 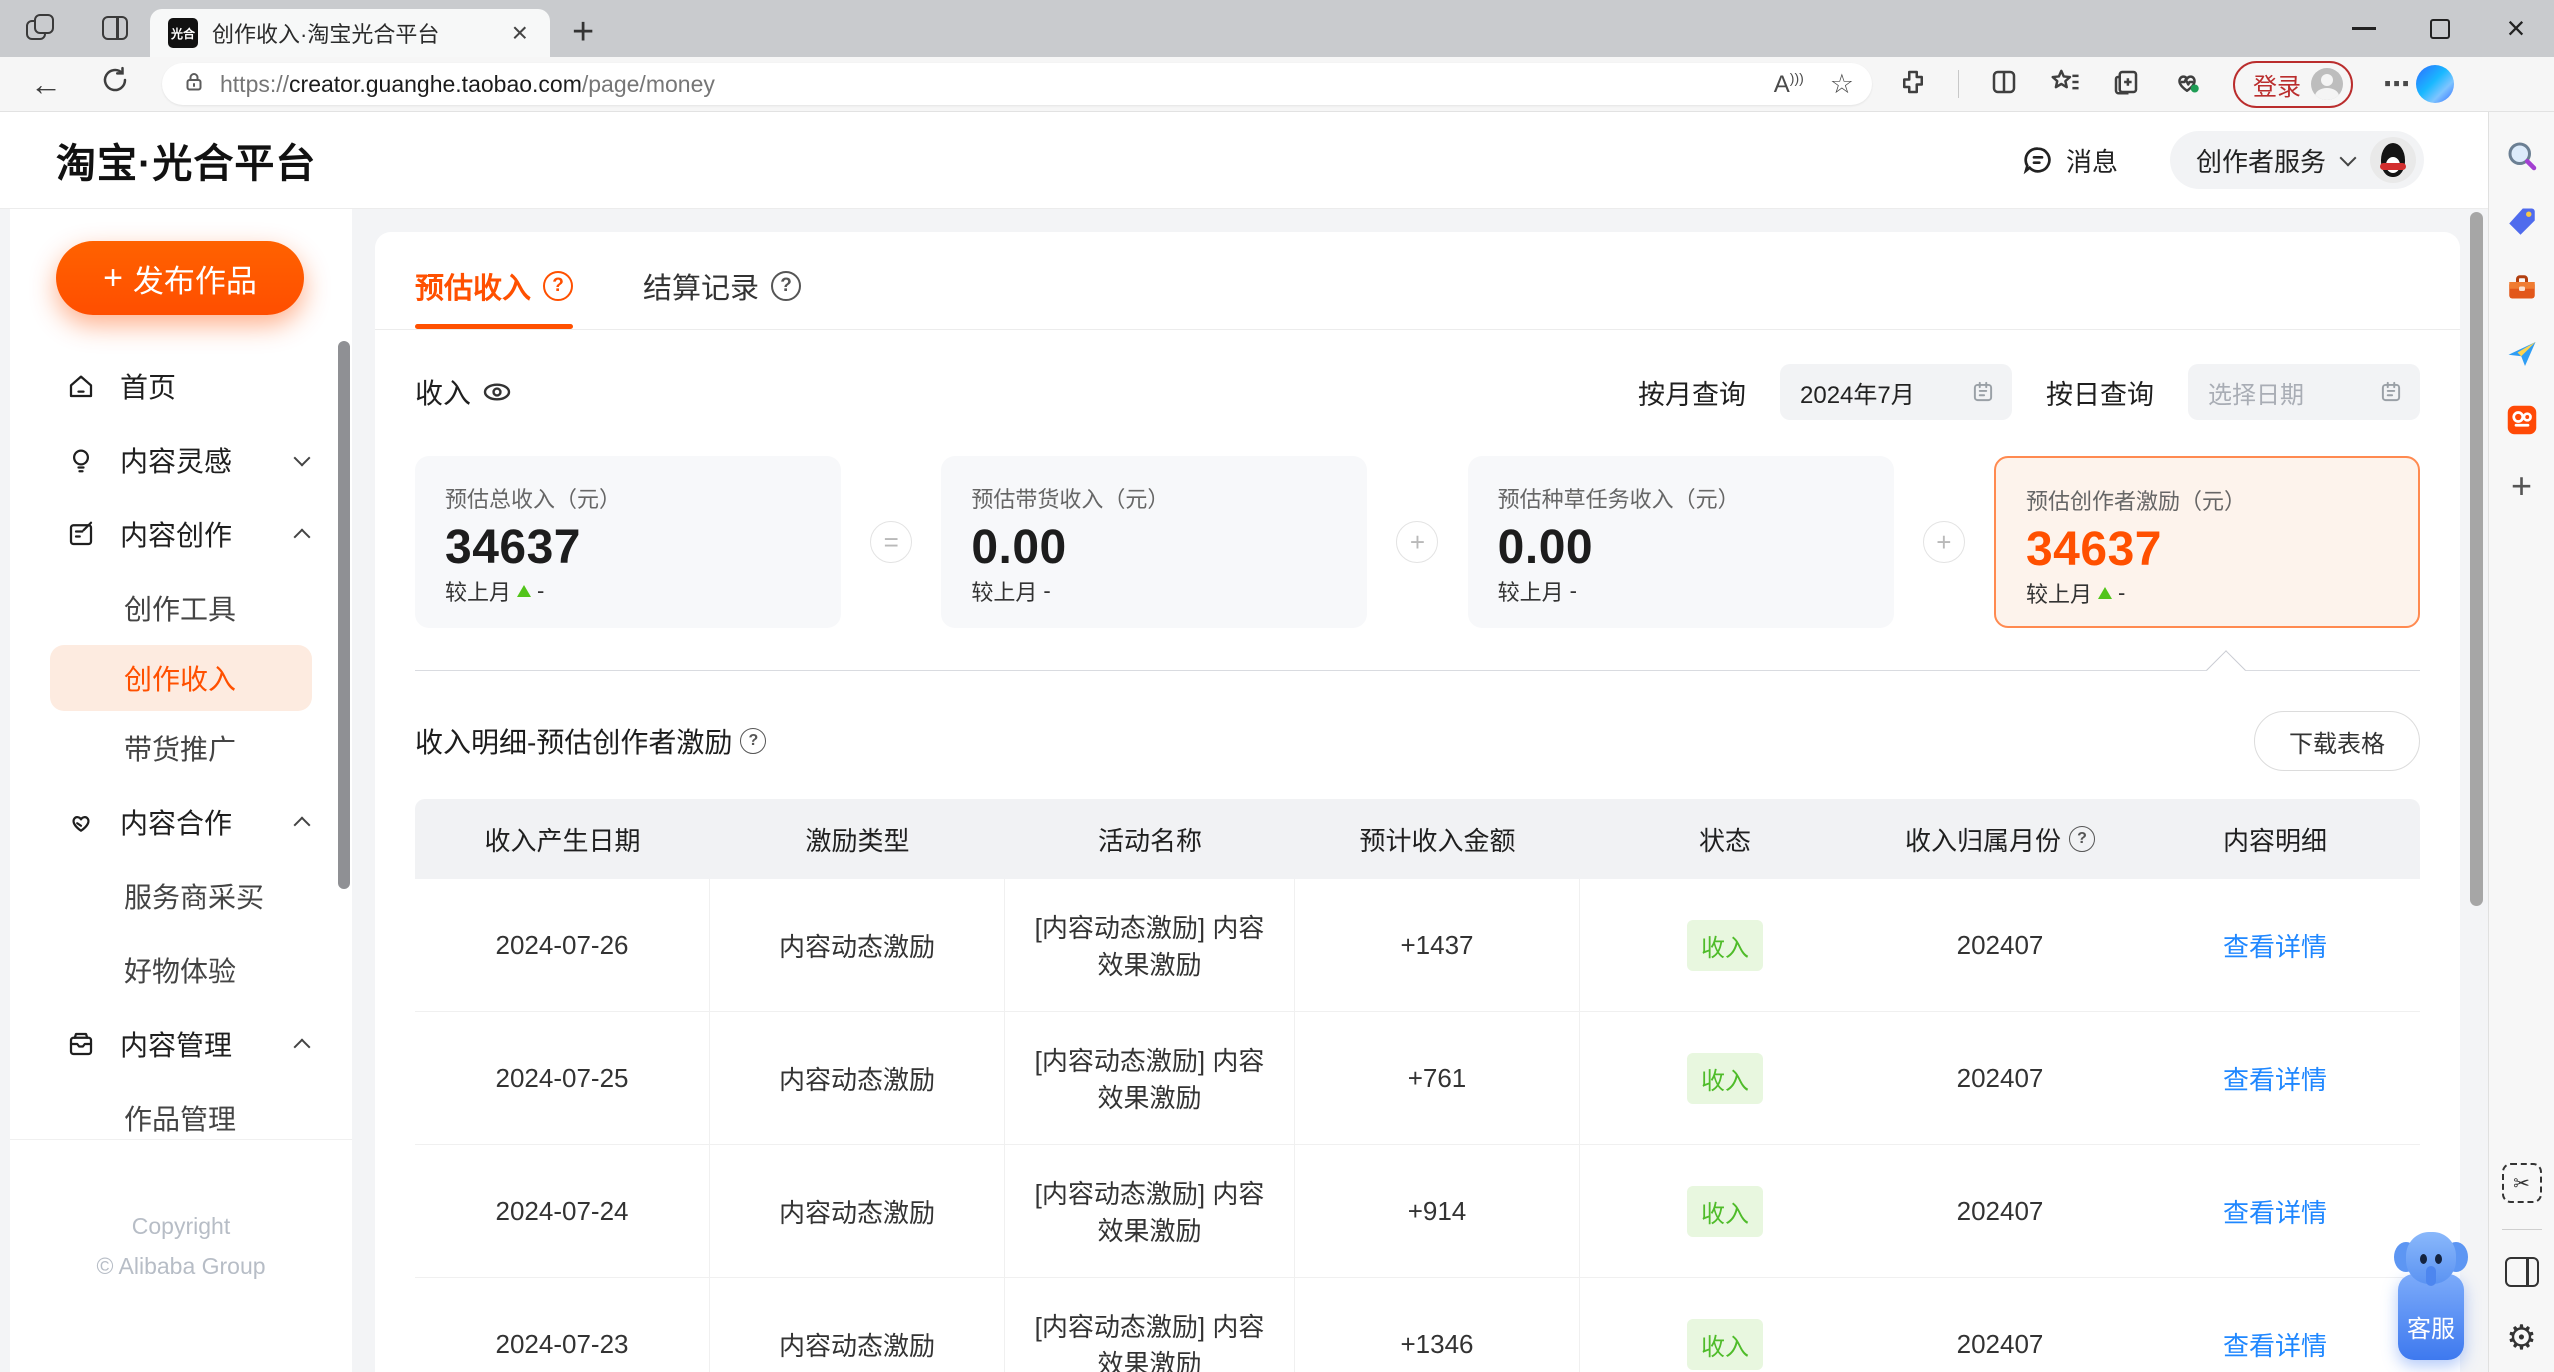 What do you see at coordinates (722, 285) in the screenshot?
I see `tab-settlement-record: 结算记录 ?` at bounding box center [722, 285].